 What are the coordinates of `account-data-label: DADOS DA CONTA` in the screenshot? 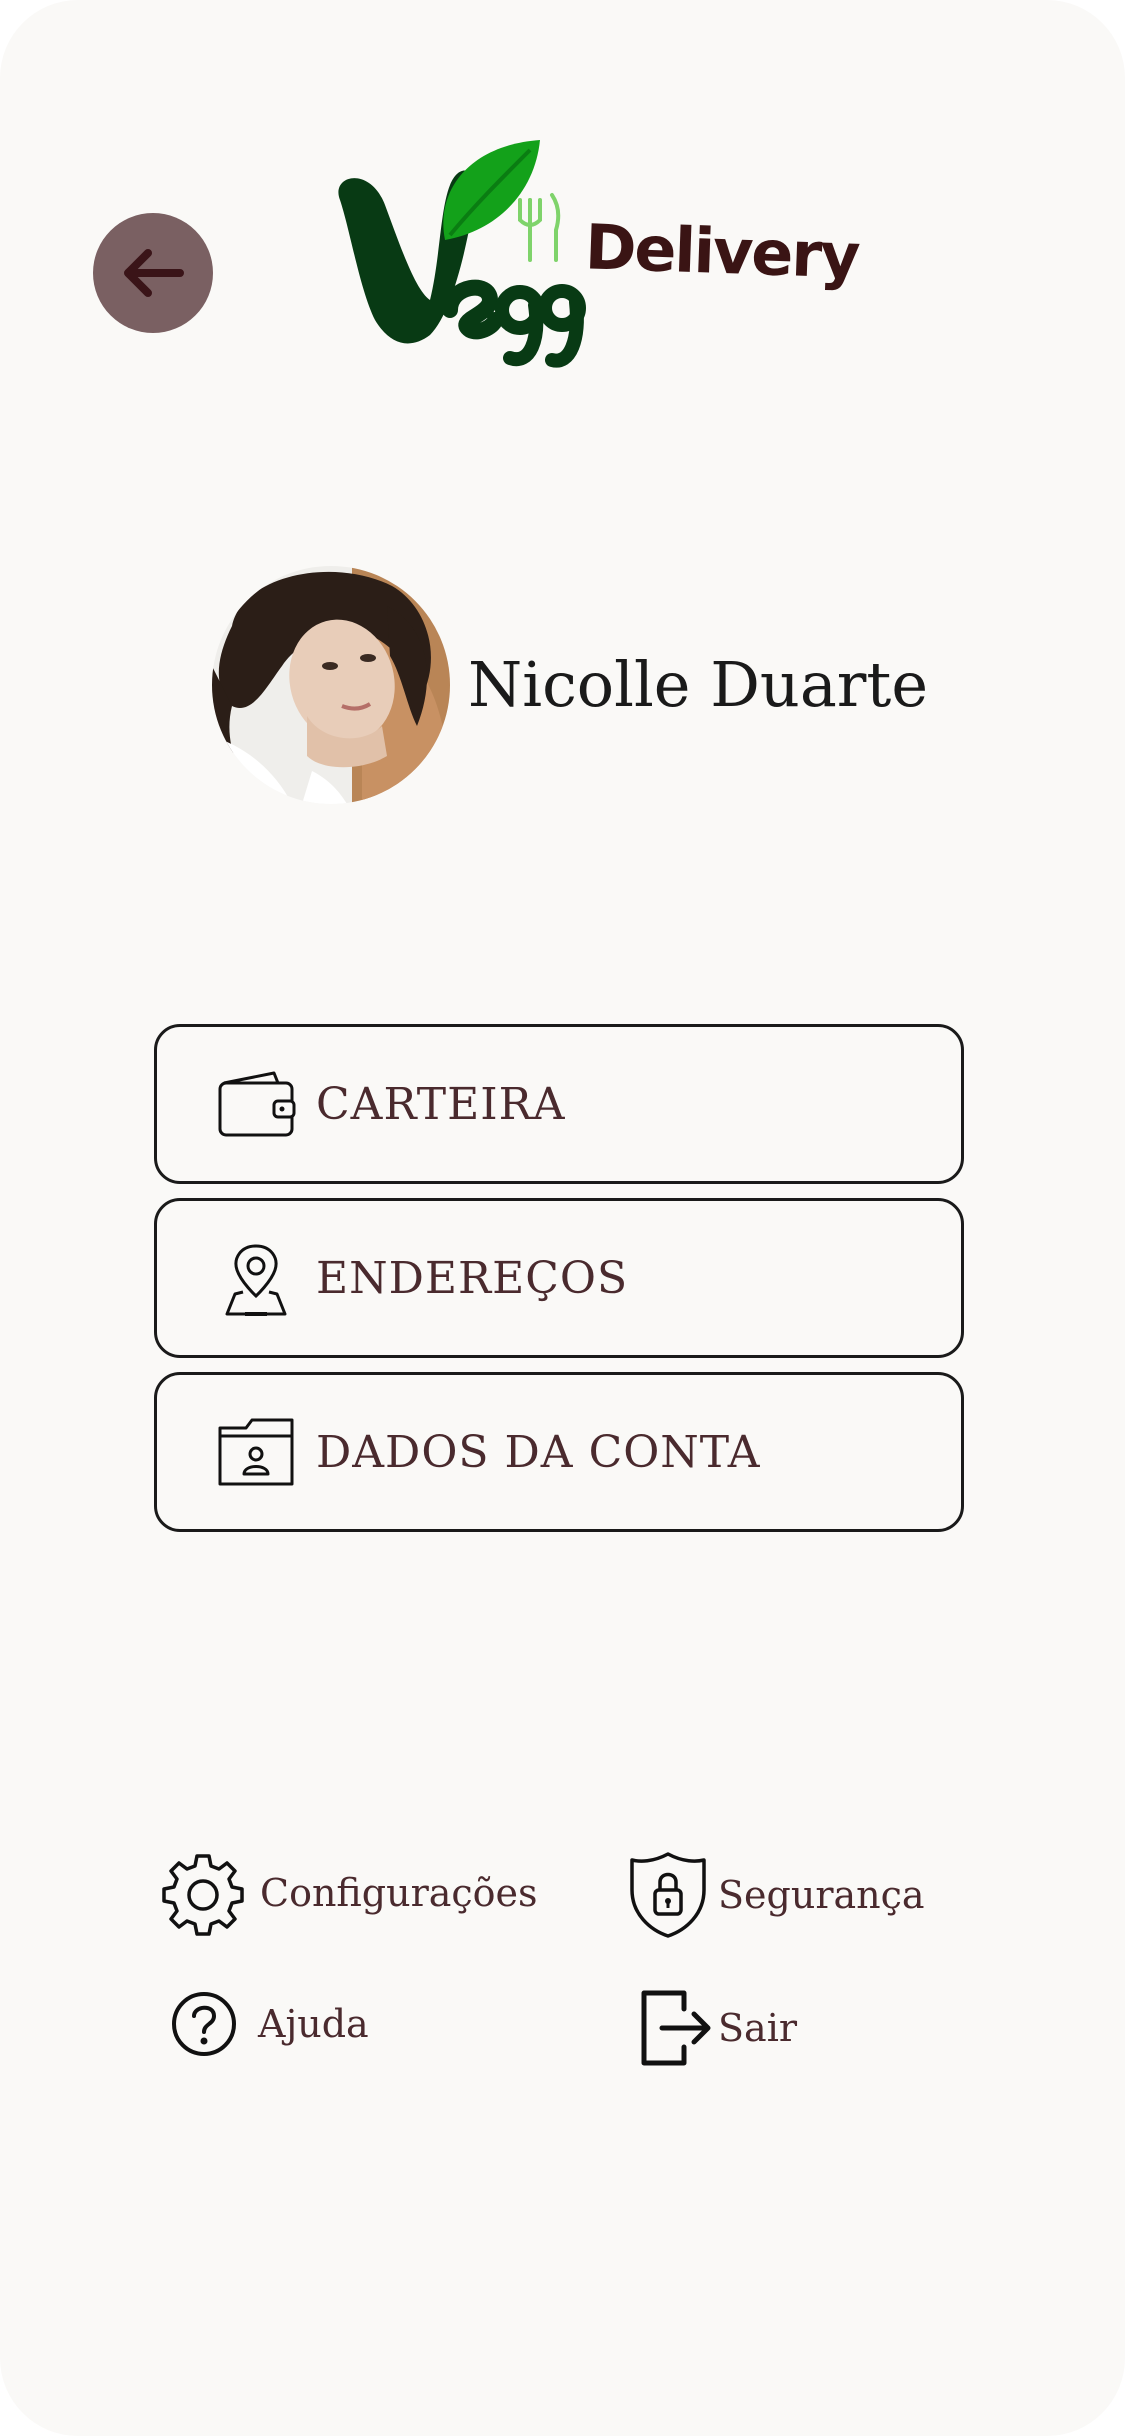 It's located at (538, 1452).